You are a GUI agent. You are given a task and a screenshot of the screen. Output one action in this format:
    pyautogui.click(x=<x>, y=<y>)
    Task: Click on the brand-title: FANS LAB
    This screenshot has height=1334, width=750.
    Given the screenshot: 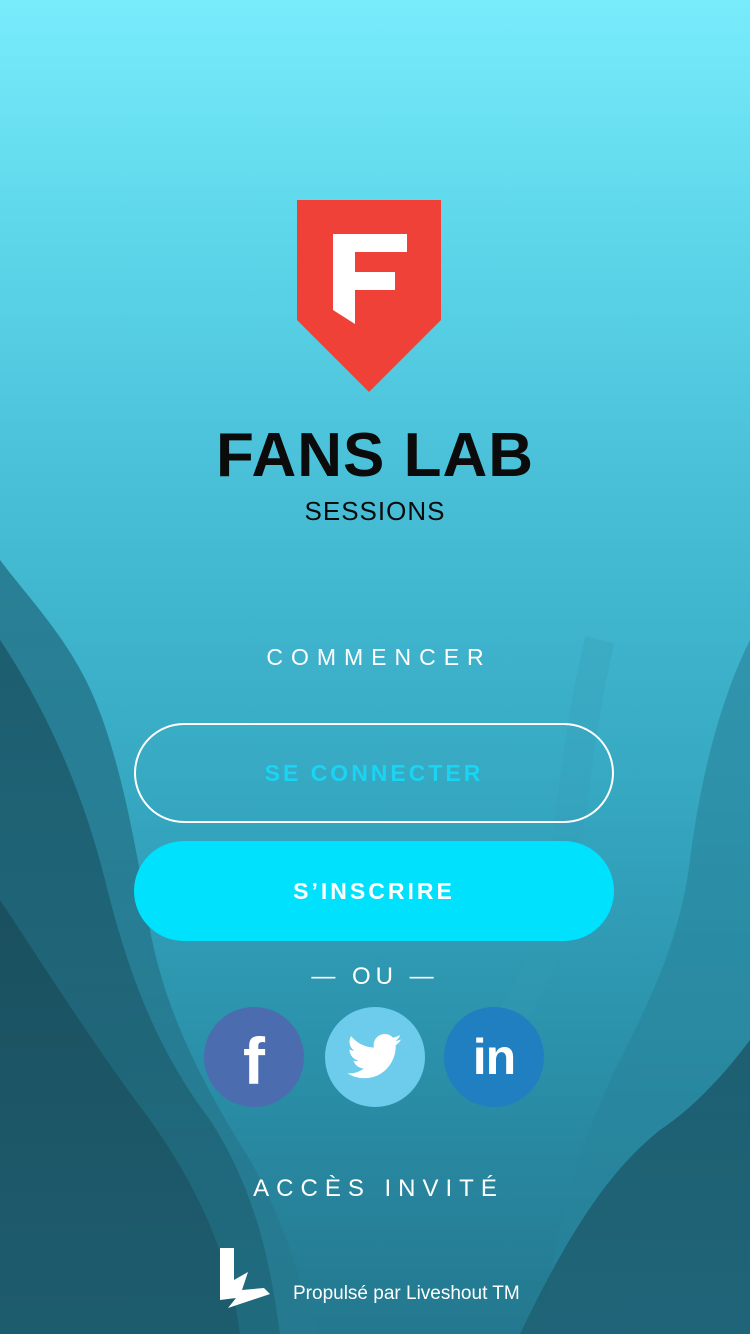 What is the action you would take?
    pyautogui.click(x=375, y=455)
    